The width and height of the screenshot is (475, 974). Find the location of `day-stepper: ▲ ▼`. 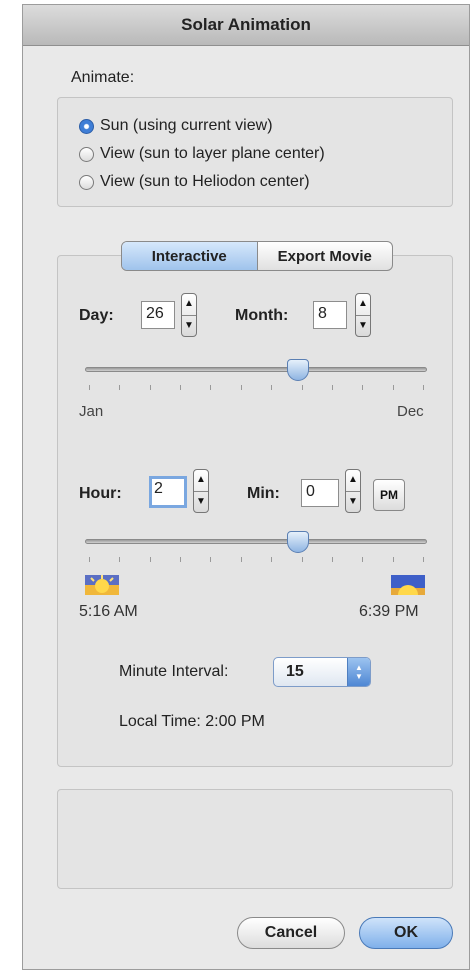

day-stepper: ▲ ▼ is located at coordinates (189, 315).